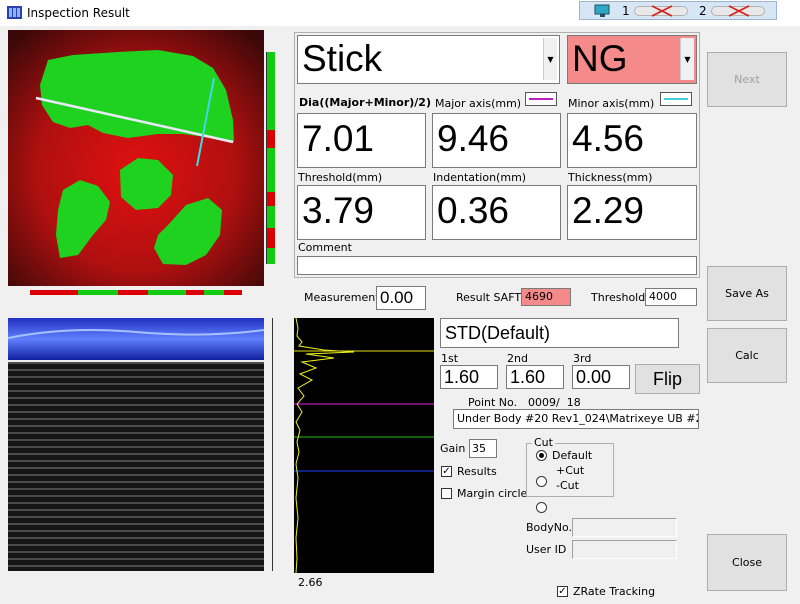  What do you see at coordinates (546, 549) in the screenshot?
I see `user-id-label: User ID` at bounding box center [546, 549].